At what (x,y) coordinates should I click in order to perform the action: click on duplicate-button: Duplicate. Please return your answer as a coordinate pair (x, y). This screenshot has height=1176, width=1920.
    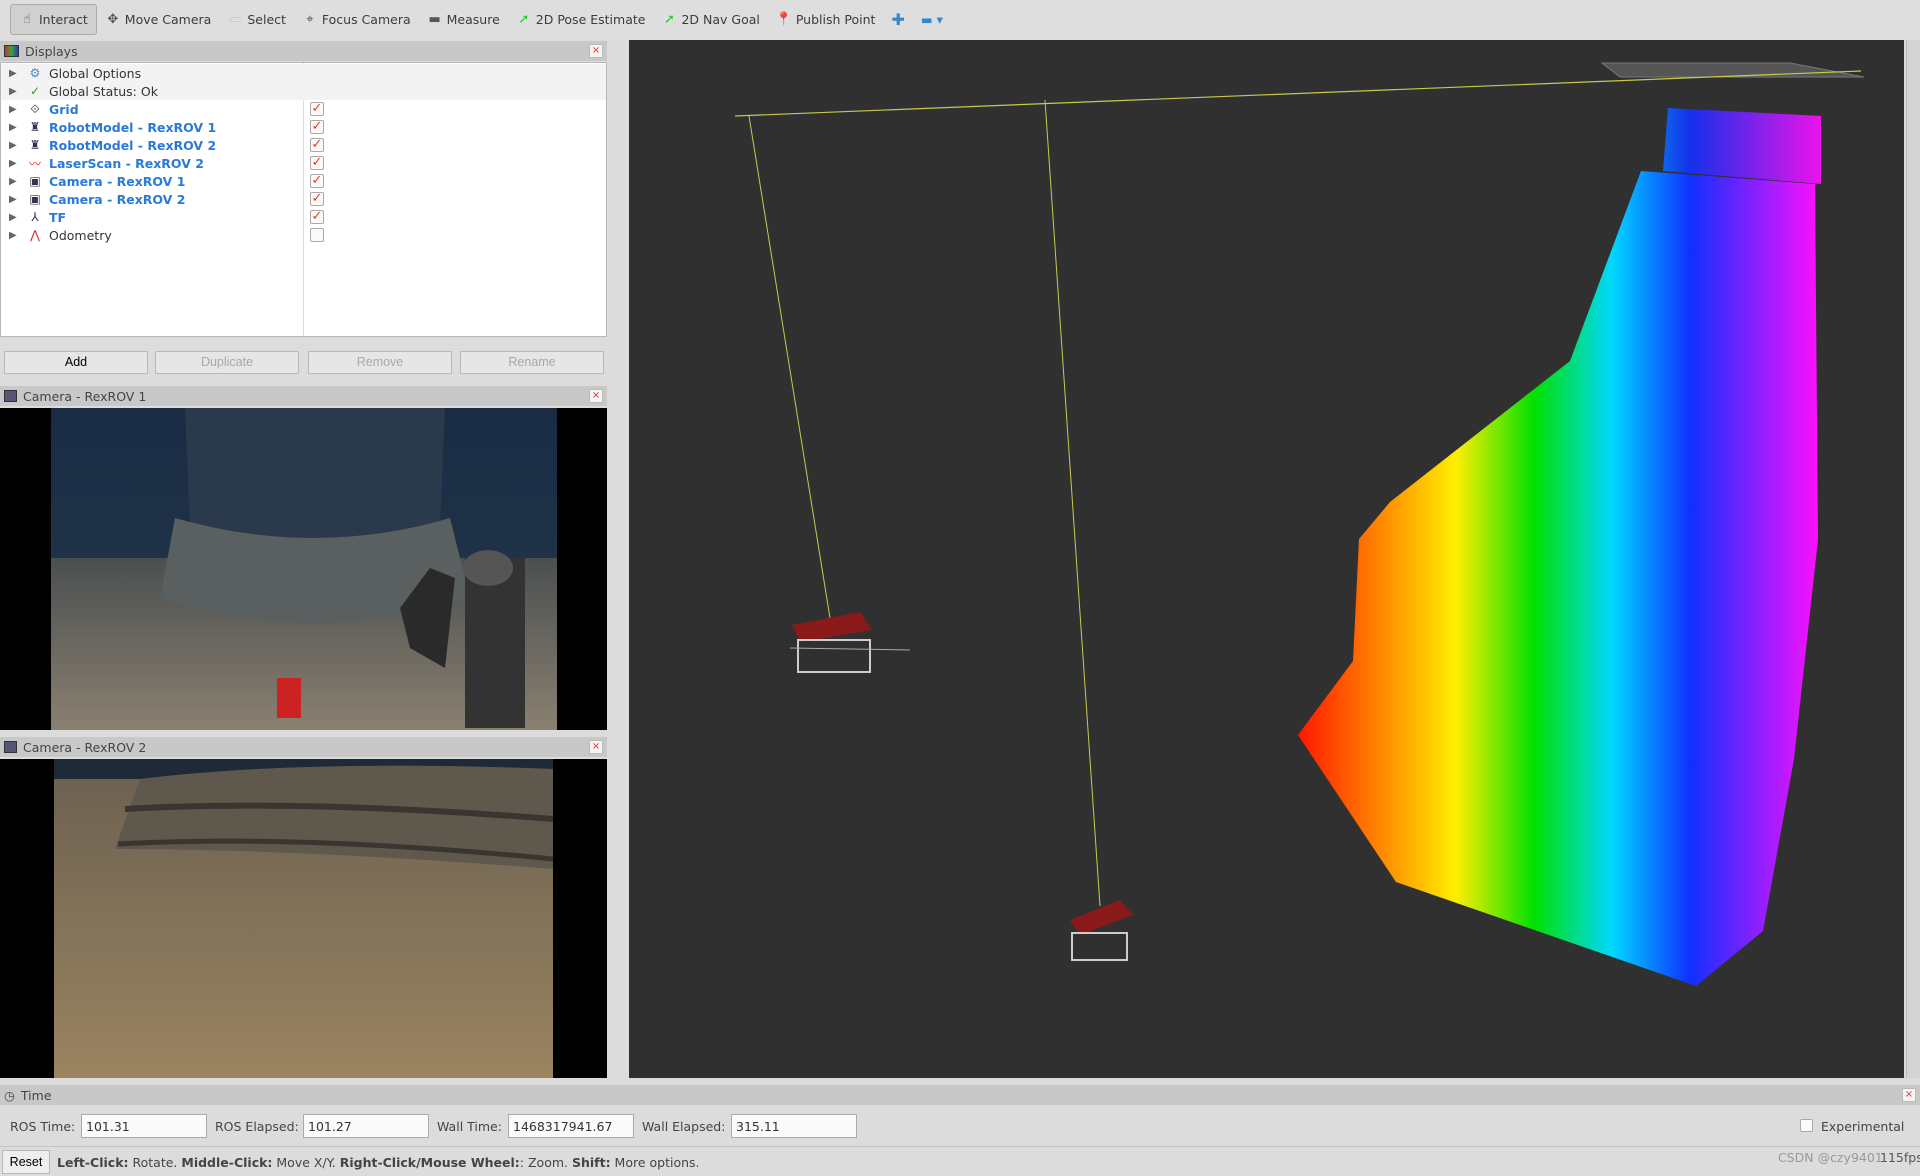
    Looking at the image, I should click on (227, 362).